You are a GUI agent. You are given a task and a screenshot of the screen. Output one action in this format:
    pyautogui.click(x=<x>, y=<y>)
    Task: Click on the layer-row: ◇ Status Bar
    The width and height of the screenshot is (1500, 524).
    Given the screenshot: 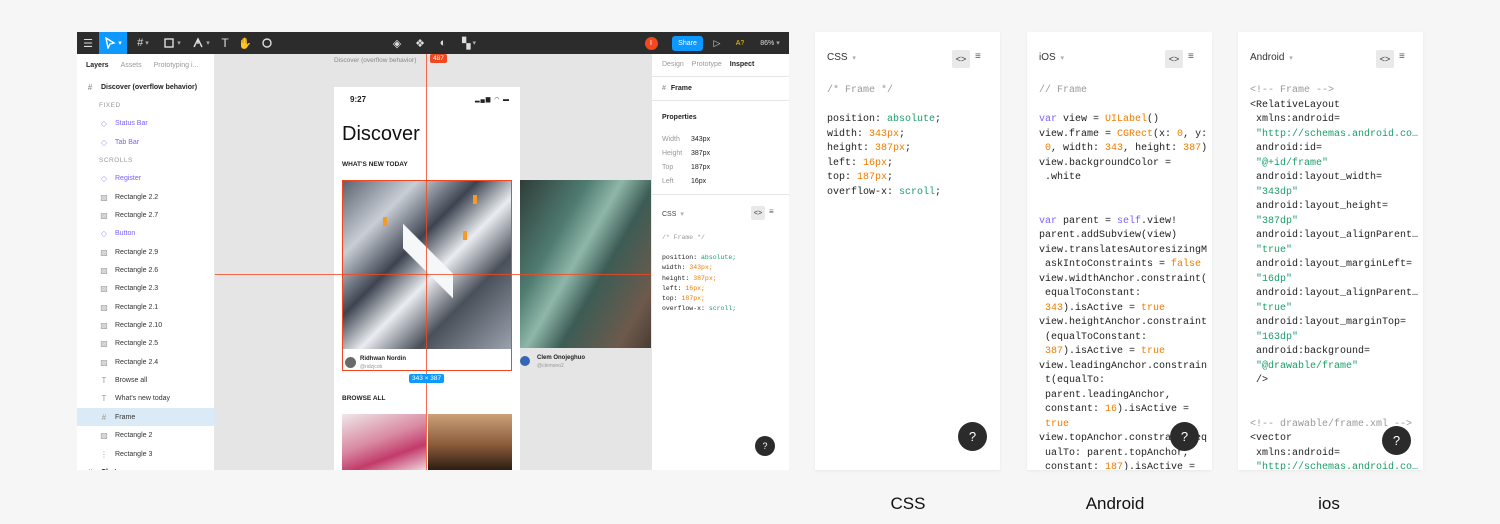 What is the action you would take?
    pyautogui.click(x=146, y=124)
    